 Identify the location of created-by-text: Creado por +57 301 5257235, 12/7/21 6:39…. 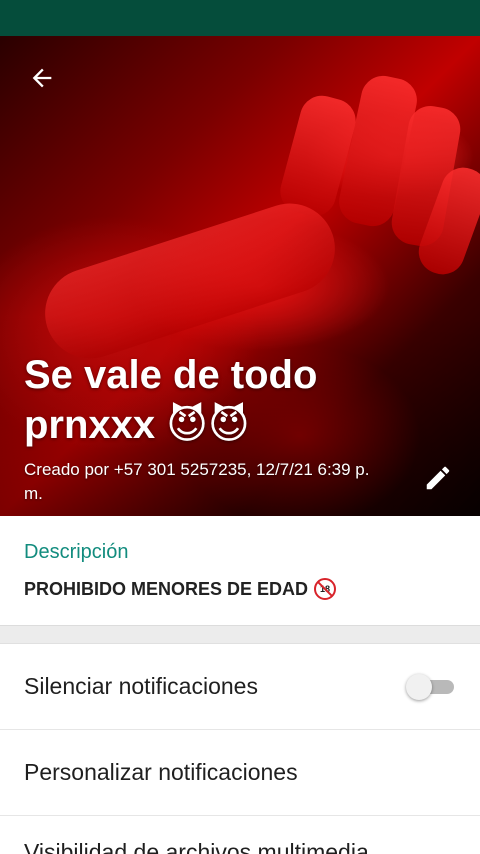
(197, 481).